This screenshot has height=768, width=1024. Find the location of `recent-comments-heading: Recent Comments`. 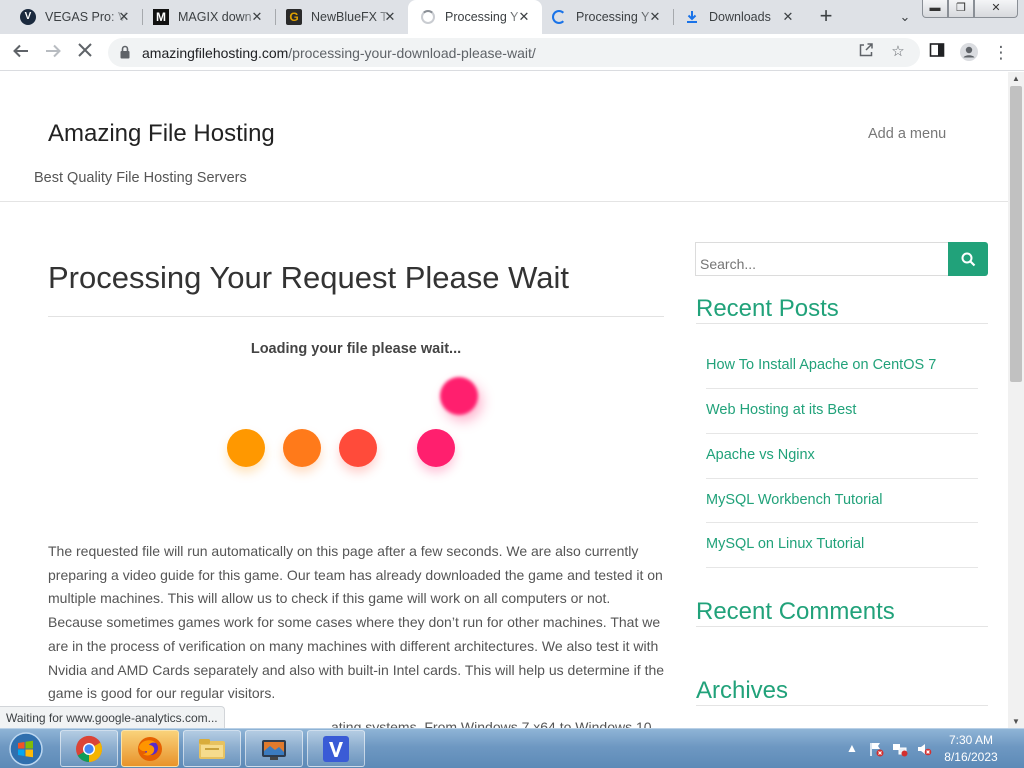

recent-comments-heading: Recent Comments is located at coordinates (795, 611).